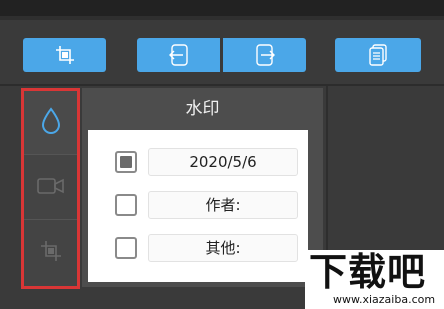 The height and width of the screenshot is (309, 444). What do you see at coordinates (223, 205) in the screenshot?
I see `author-field: 作者:` at bounding box center [223, 205].